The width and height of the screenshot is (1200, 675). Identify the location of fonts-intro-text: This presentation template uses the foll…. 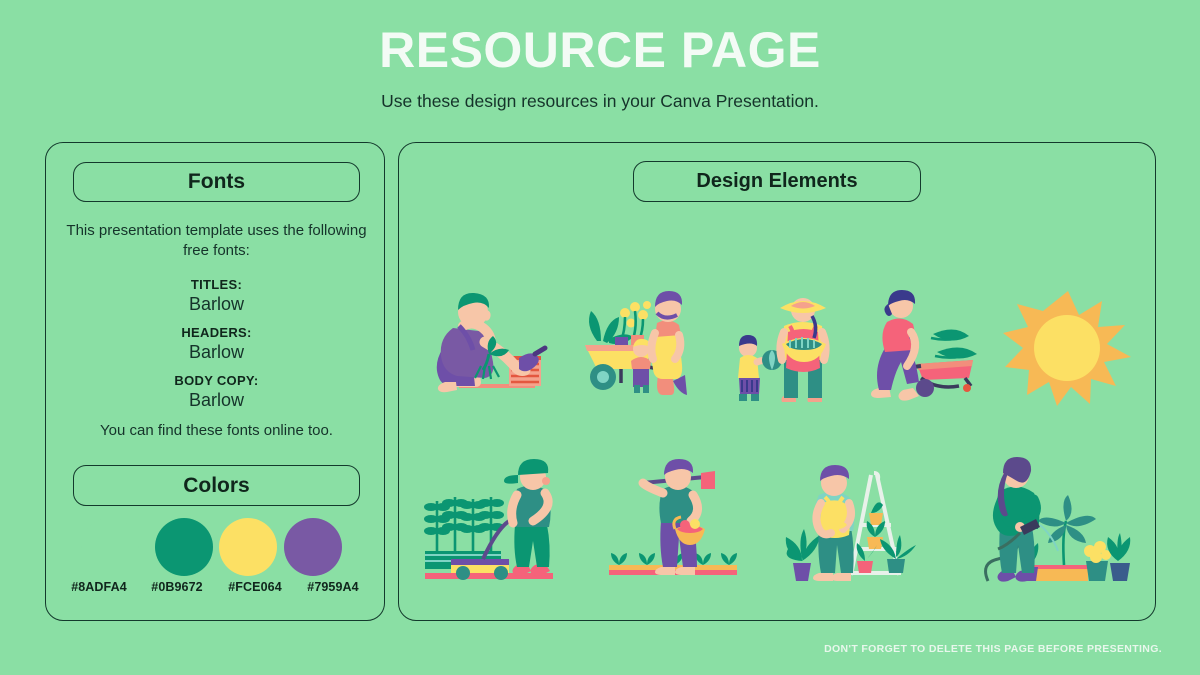
(216, 241).